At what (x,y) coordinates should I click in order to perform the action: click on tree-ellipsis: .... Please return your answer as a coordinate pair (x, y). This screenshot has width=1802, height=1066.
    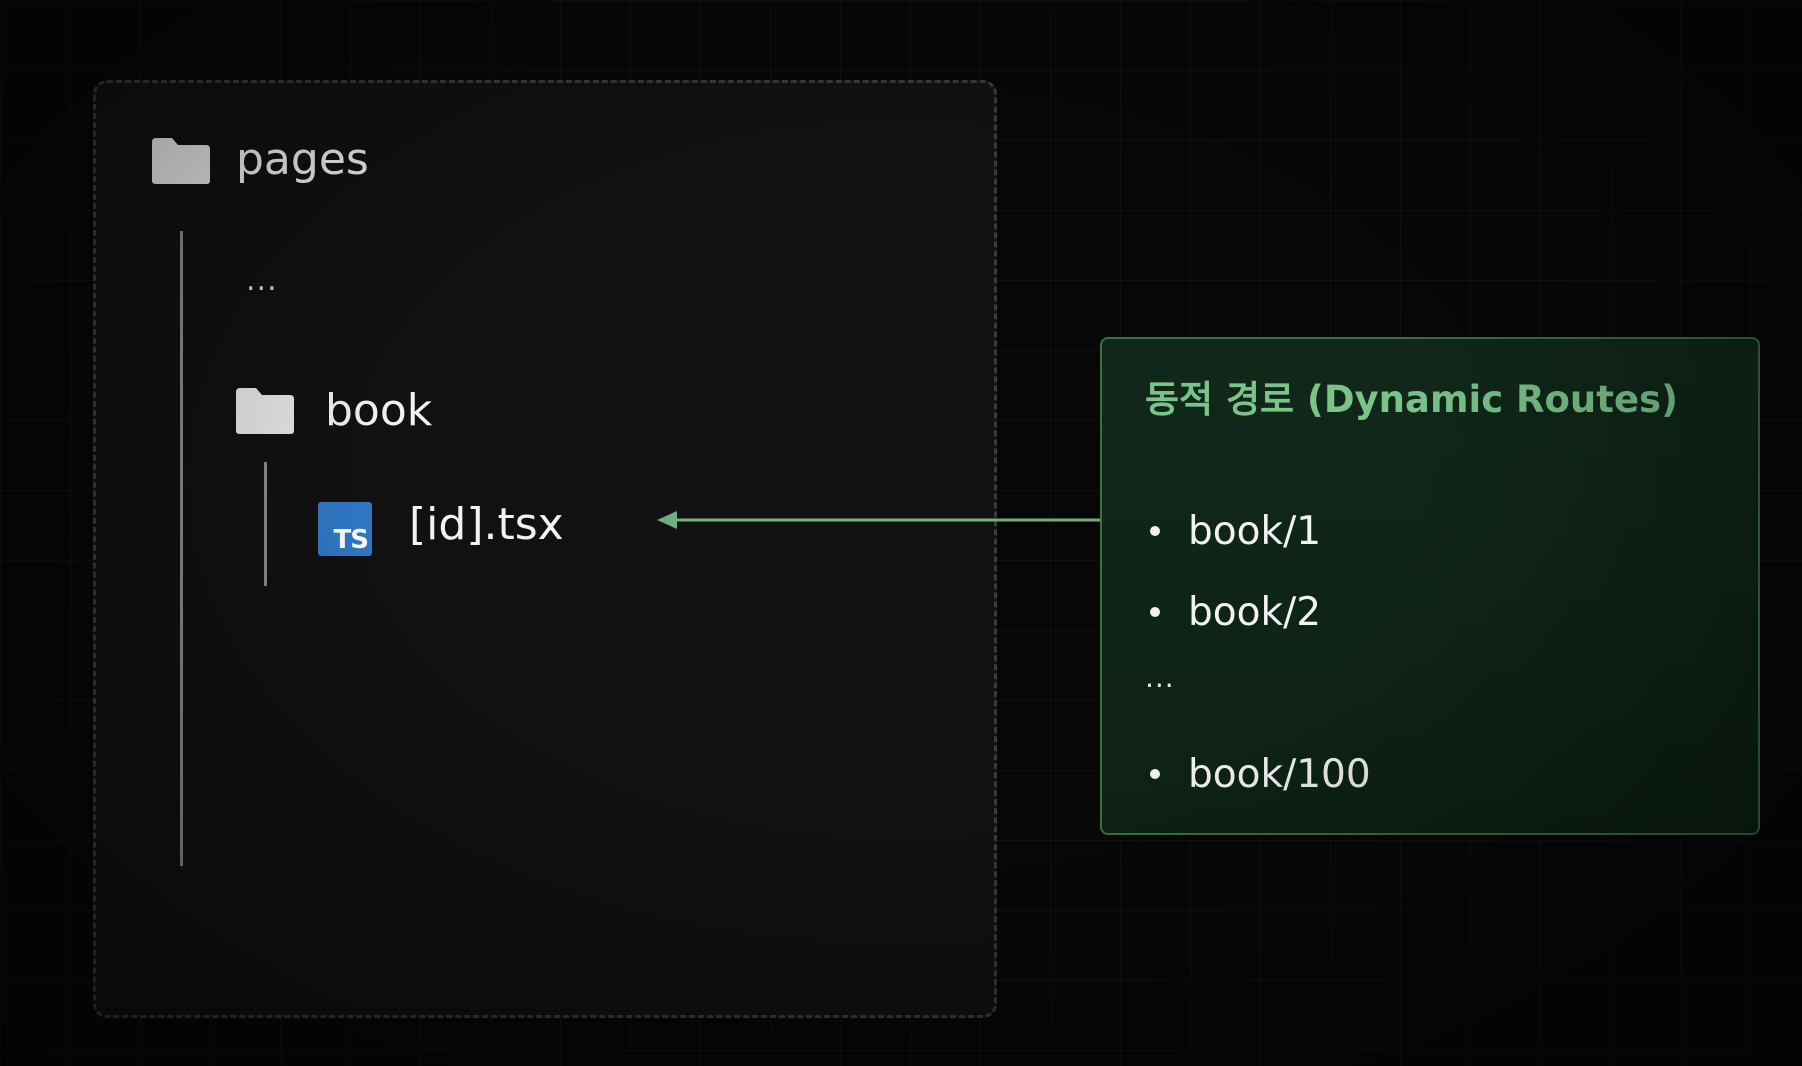
    Looking at the image, I should click on (262, 280).